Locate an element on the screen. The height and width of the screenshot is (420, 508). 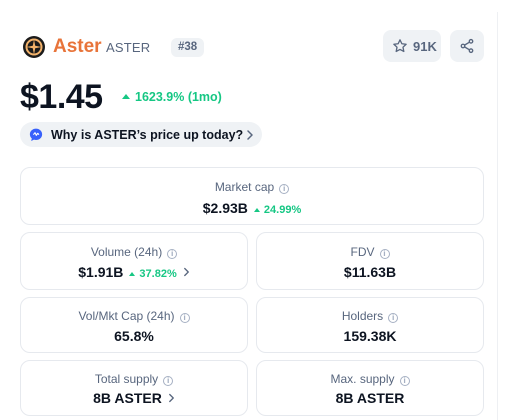
price-change-value: 1623.9% (1mo) is located at coordinates (178, 97).